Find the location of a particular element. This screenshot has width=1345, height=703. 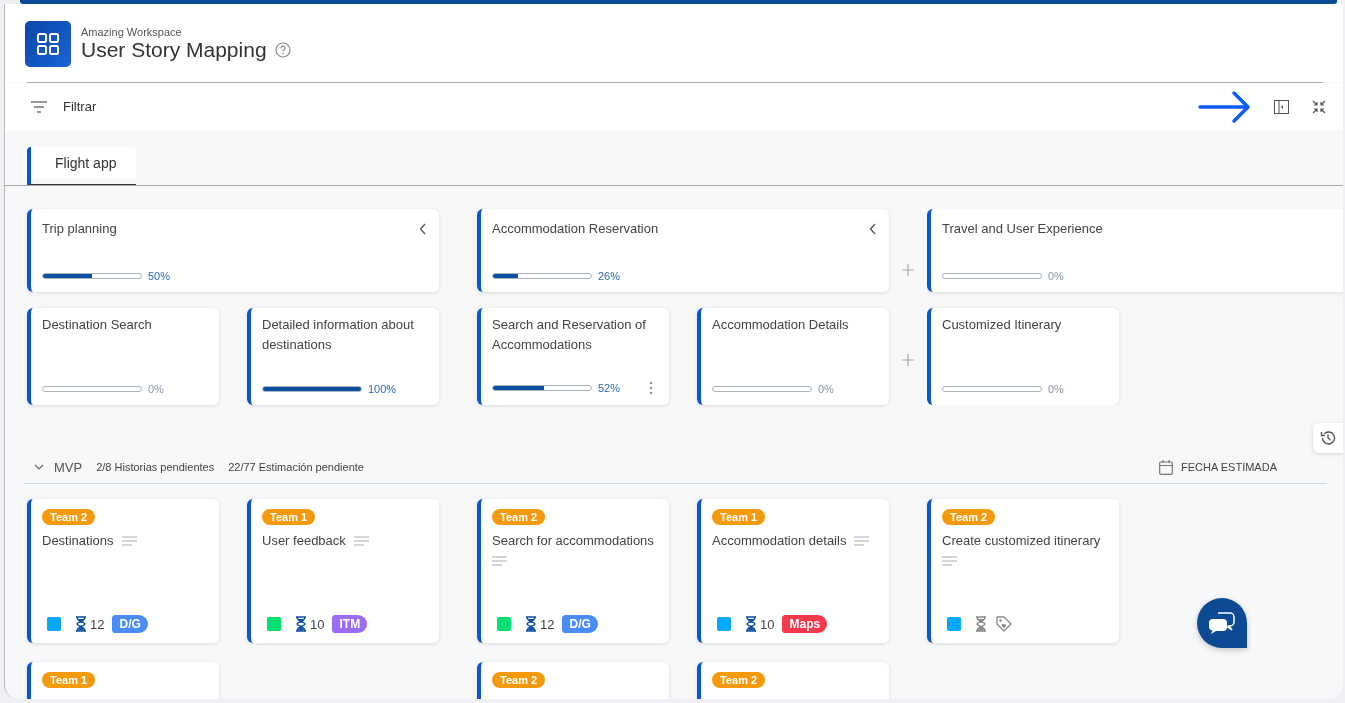

feature-title: Detailed information about destinations is located at coordinates (338, 335).